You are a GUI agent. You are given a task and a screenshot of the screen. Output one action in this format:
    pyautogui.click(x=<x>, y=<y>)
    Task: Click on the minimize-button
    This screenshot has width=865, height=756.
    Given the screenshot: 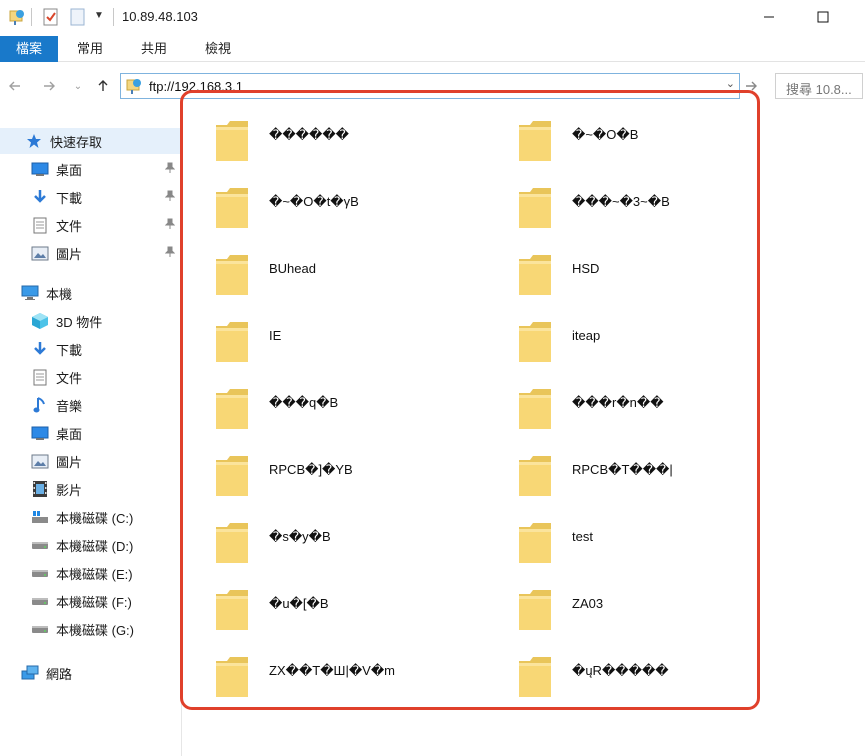 What is the action you would take?
    pyautogui.click(x=769, y=17)
    